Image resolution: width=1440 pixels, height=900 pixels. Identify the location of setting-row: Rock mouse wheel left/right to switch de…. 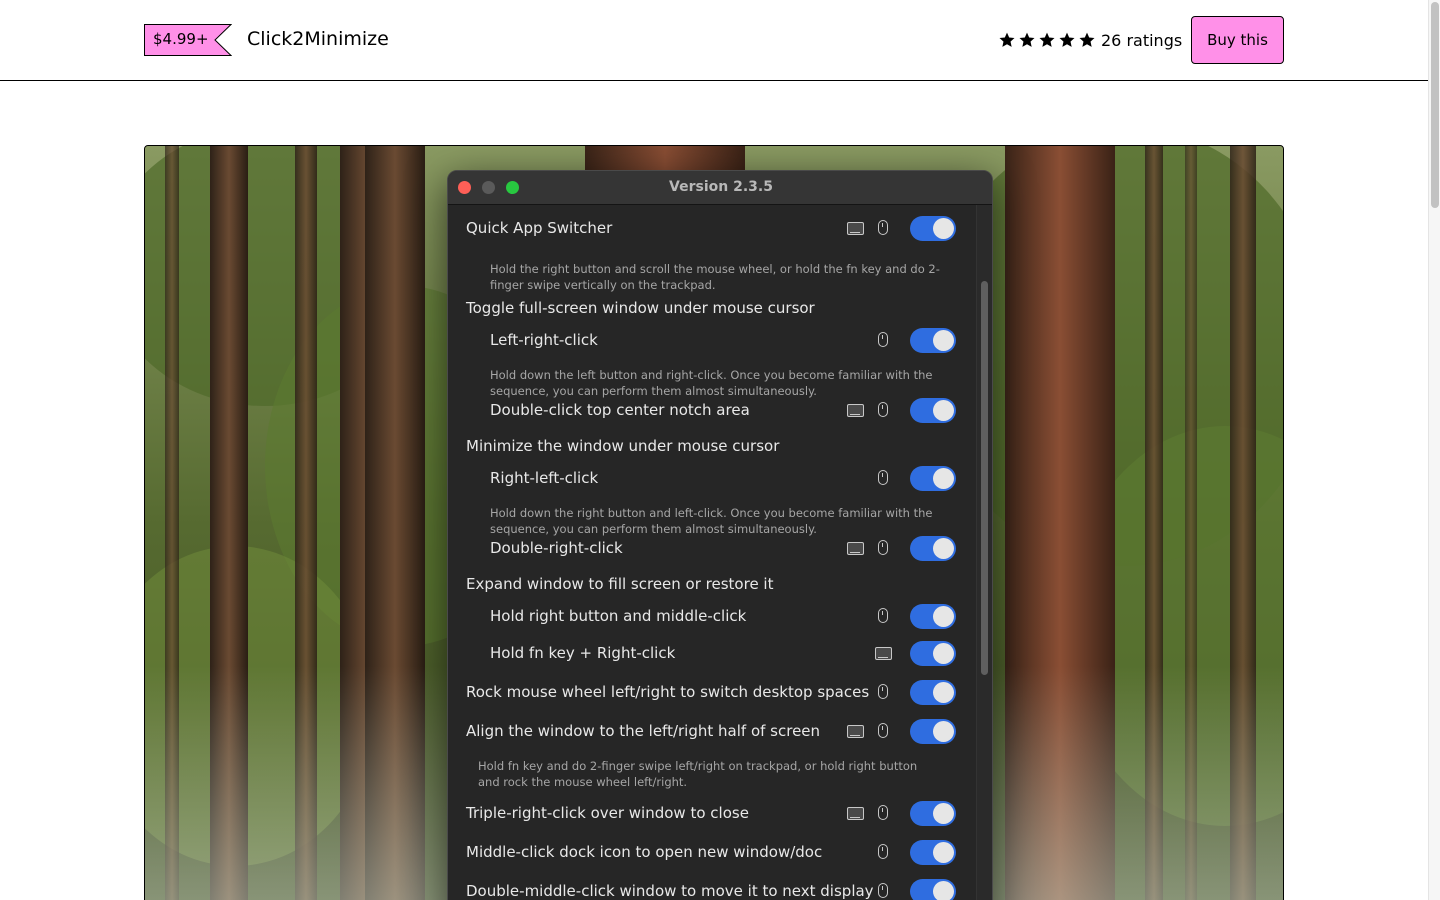
(712, 692).